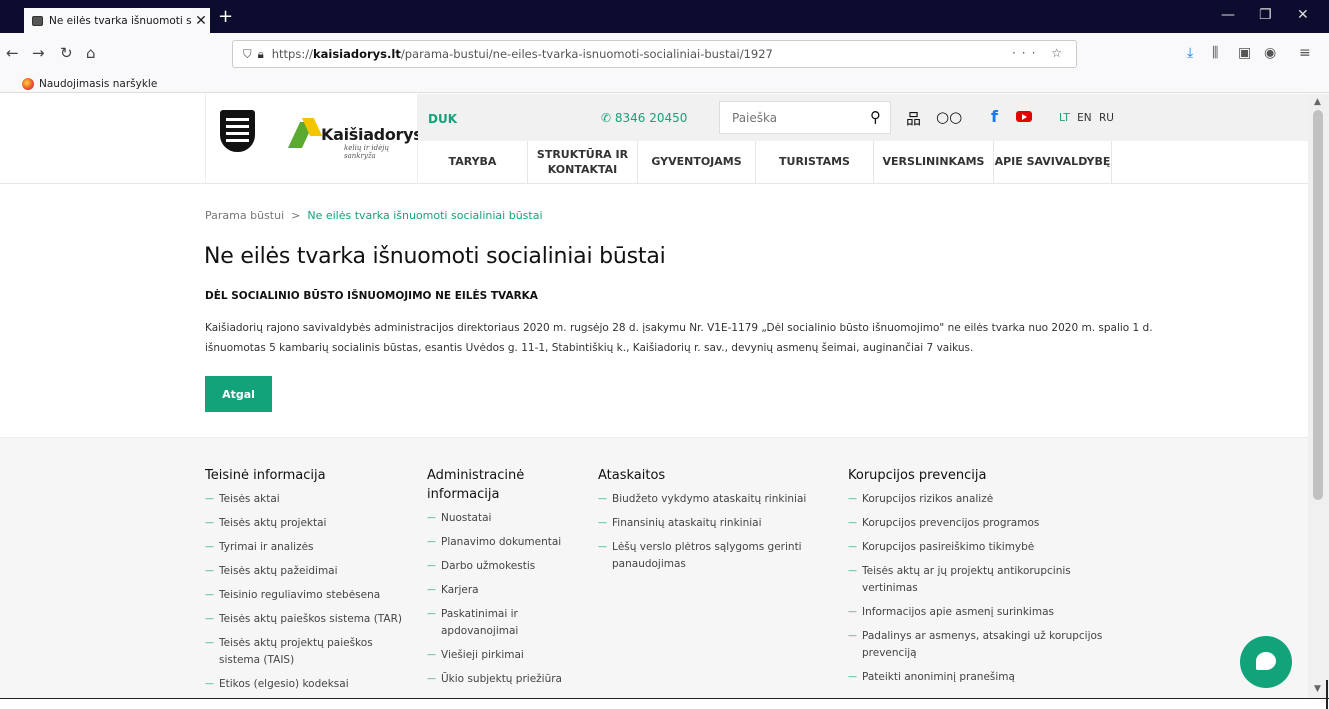 Image resolution: width=1329 pixels, height=709 pixels. What do you see at coordinates (651, 118) in the screenshot?
I see `phone-number: 8346 20450` at bounding box center [651, 118].